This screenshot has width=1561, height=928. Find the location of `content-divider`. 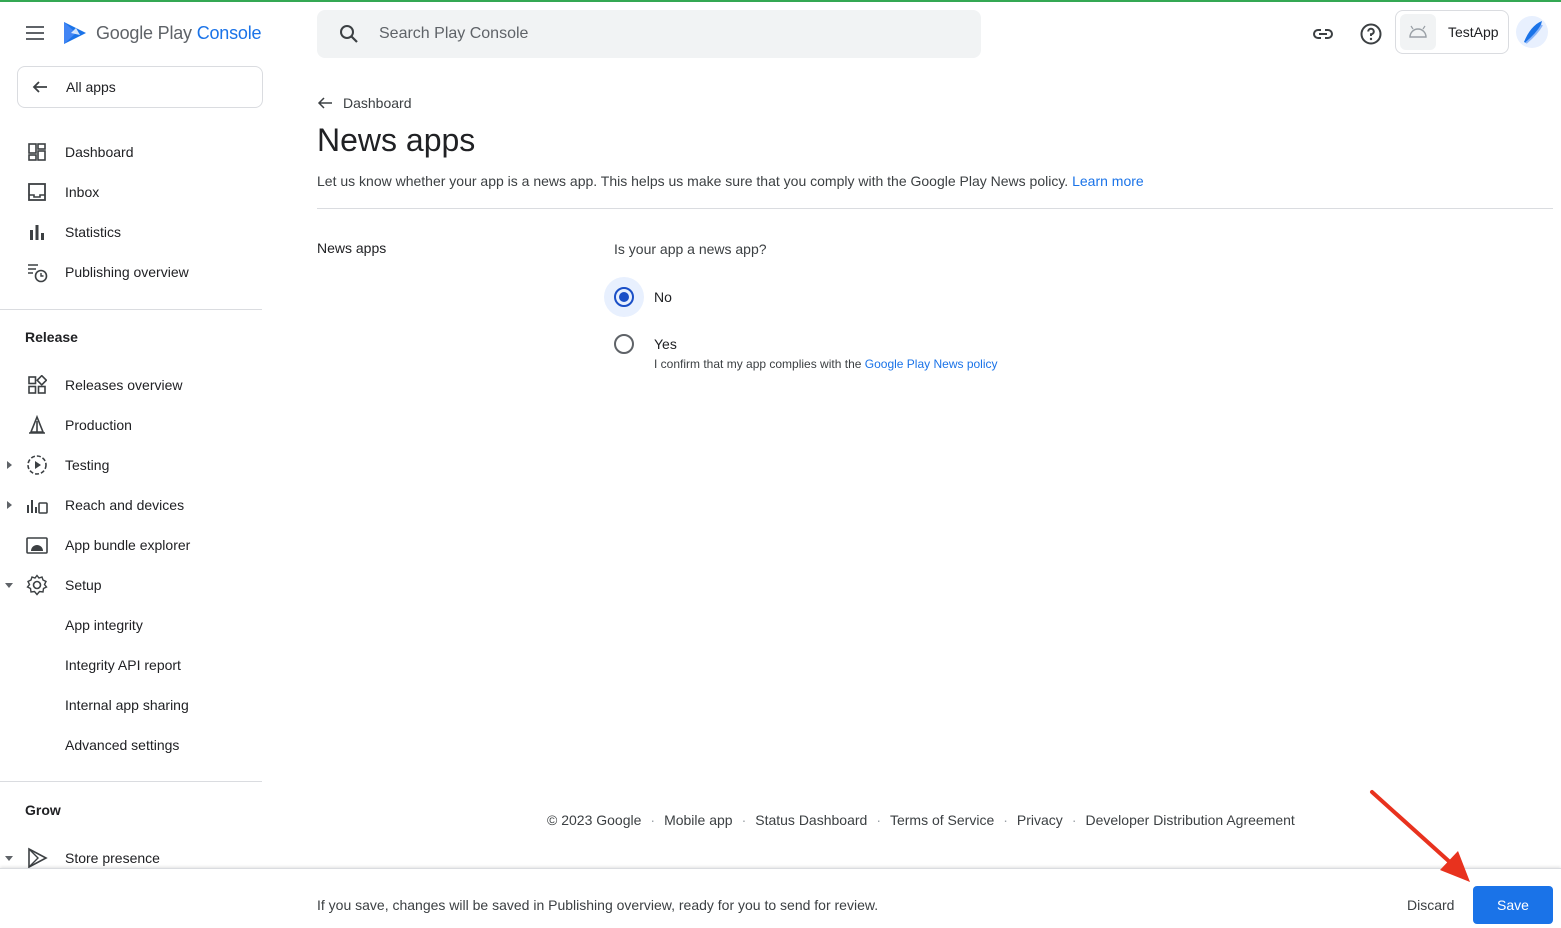

content-divider is located at coordinates (935, 208).